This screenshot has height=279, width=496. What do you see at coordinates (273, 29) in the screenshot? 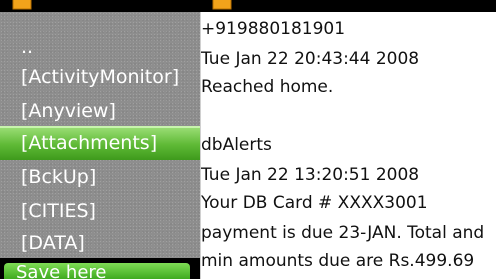
I see `message-sender: +919880181901` at bounding box center [273, 29].